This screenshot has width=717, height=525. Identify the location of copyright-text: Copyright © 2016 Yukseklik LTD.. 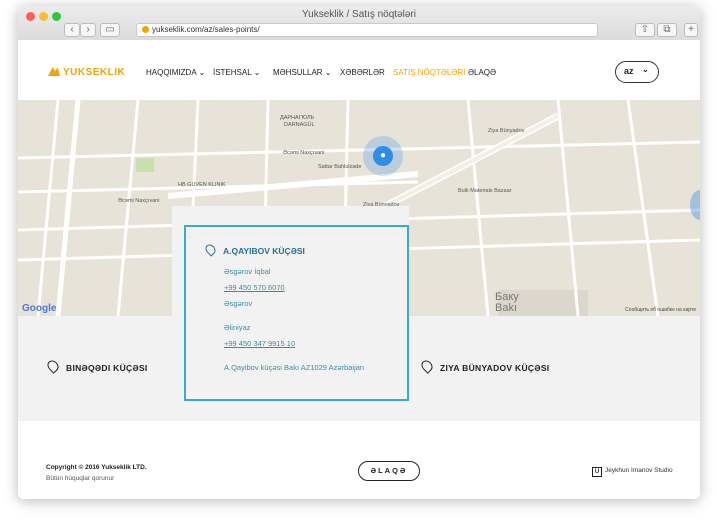
(96, 467).